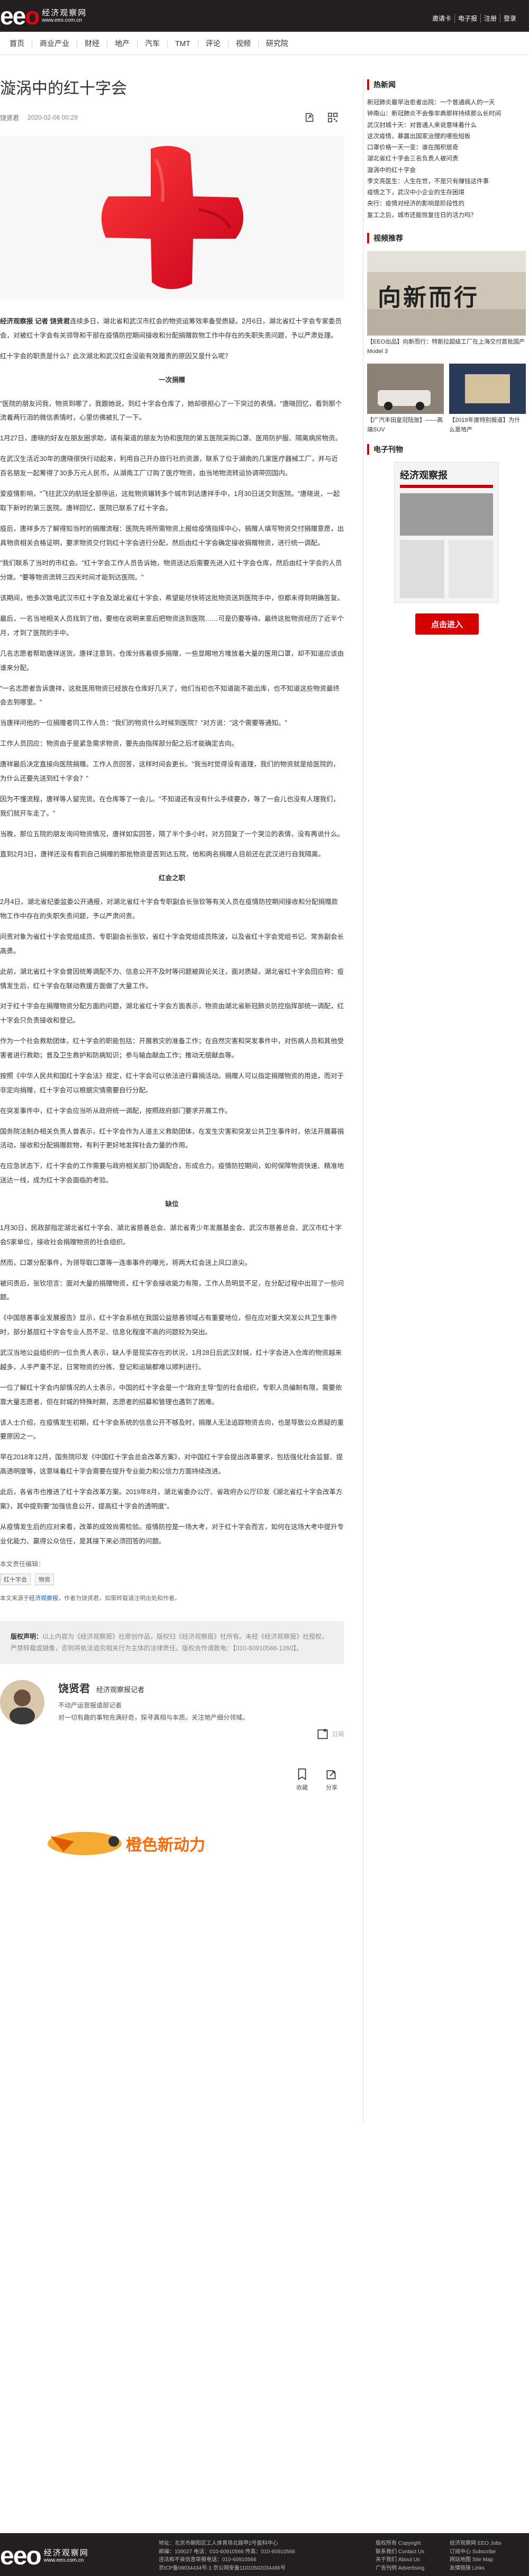 The height and width of the screenshot is (2576, 529). What do you see at coordinates (44, 2556) in the screenshot?
I see `footer-logo: eeo 经济观察网 www.eeo.com.cn` at bounding box center [44, 2556].